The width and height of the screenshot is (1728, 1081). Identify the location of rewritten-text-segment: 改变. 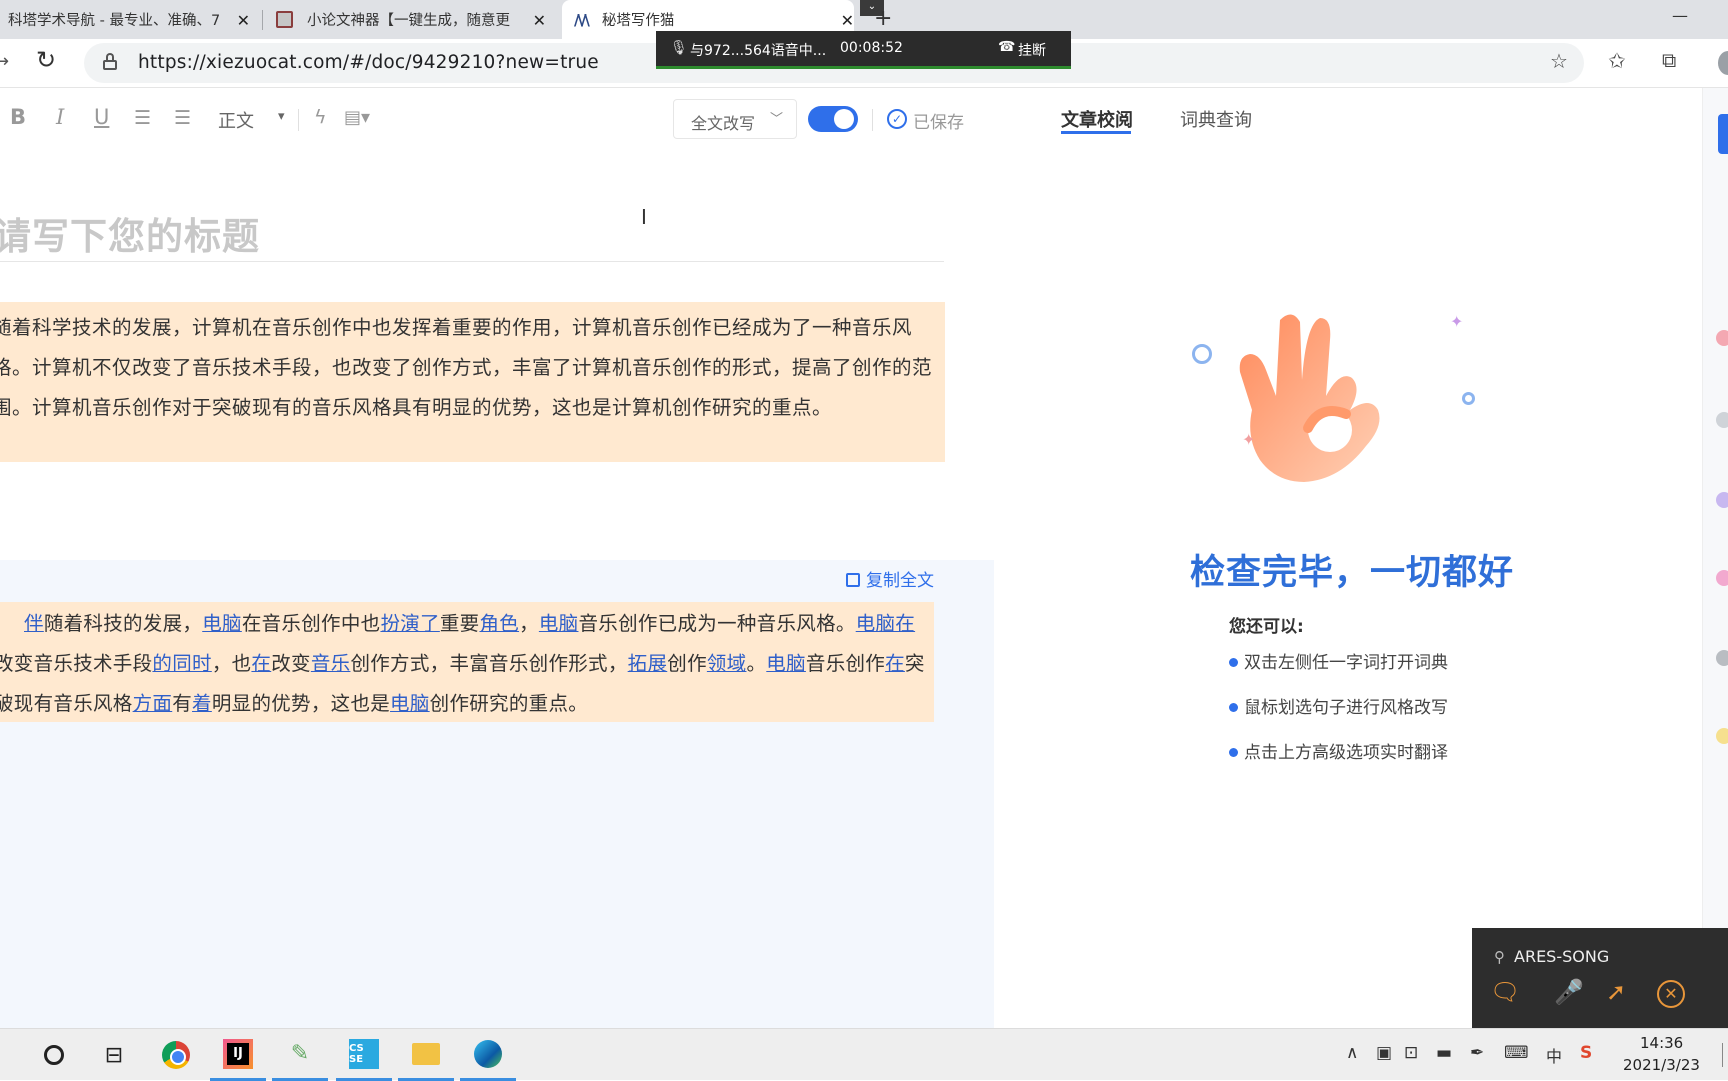
(291, 663).